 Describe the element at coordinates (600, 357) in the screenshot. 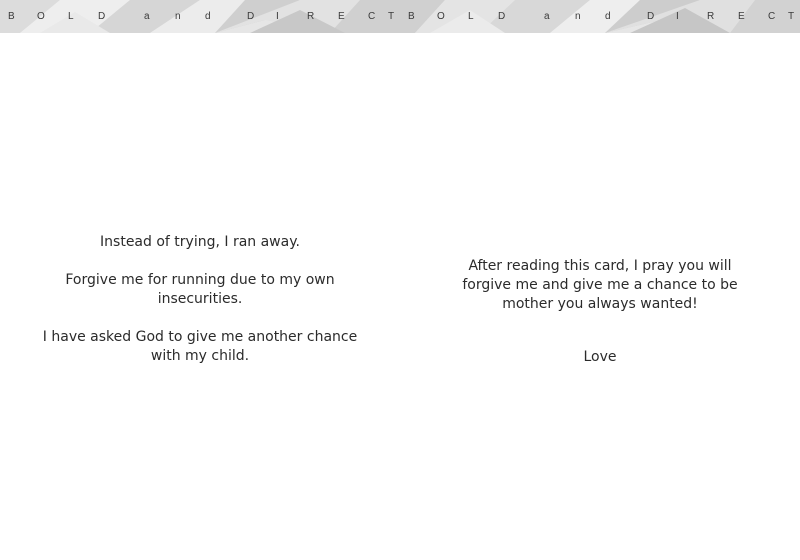

I see `signoff-text: Love` at that location.